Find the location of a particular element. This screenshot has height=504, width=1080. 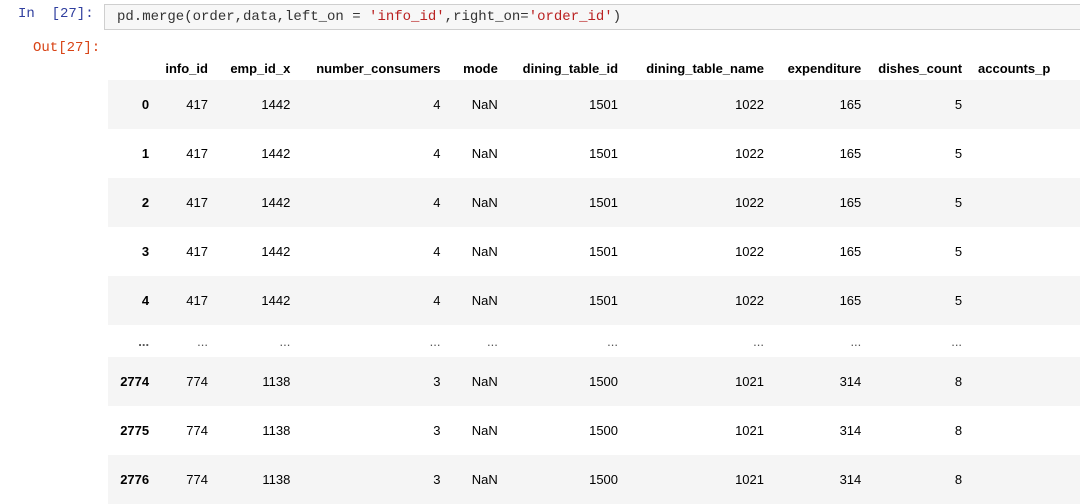

index-header is located at coordinates (128, 68).